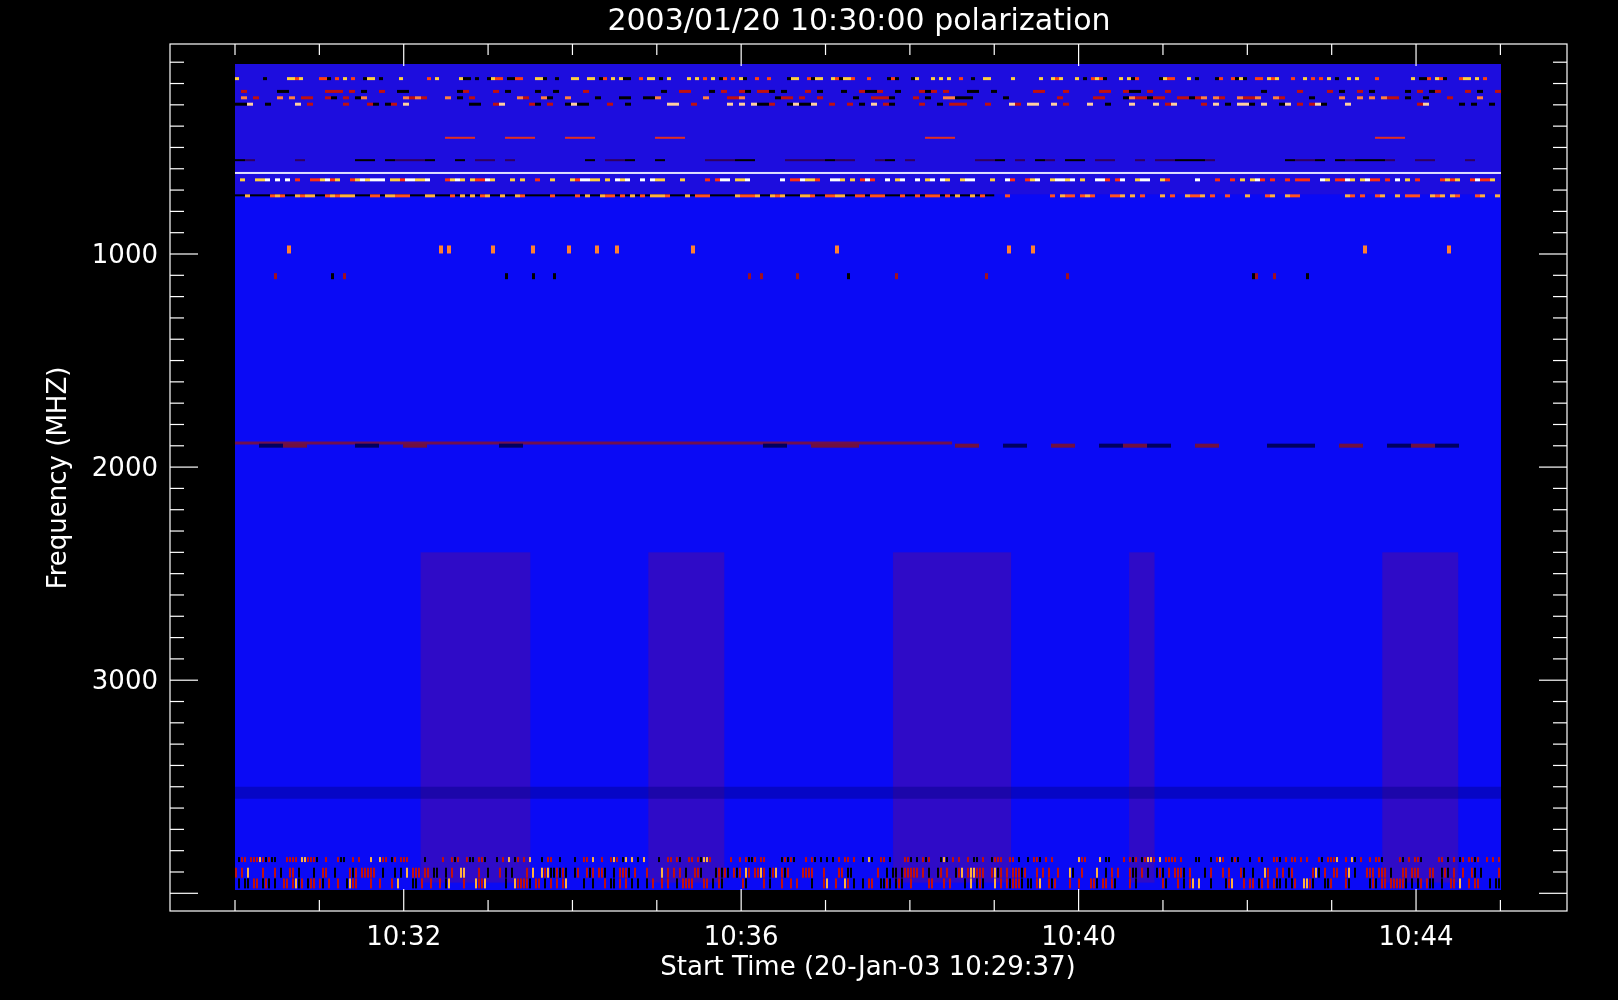 The height and width of the screenshot is (1000, 1618). Describe the element at coordinates (1416, 936) in the screenshot. I see `x-tick-label: 10:44` at that location.